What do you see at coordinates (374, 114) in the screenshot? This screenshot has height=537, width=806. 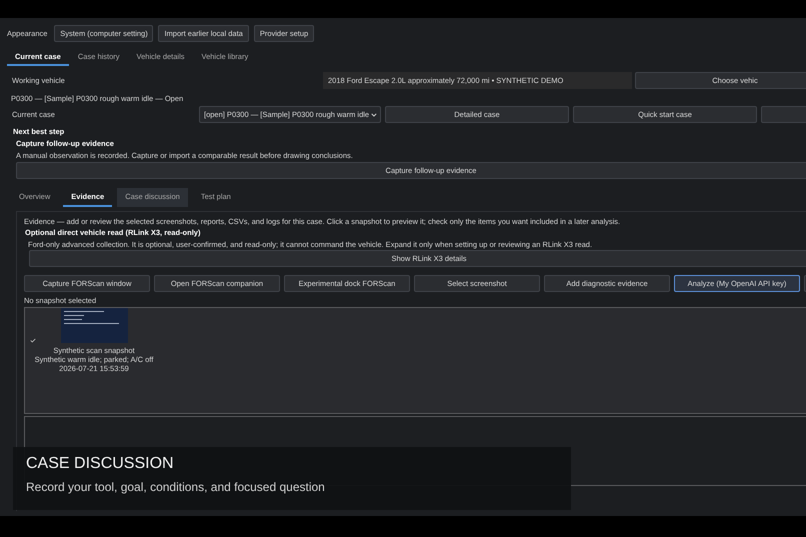 I see `caret-icon` at bounding box center [374, 114].